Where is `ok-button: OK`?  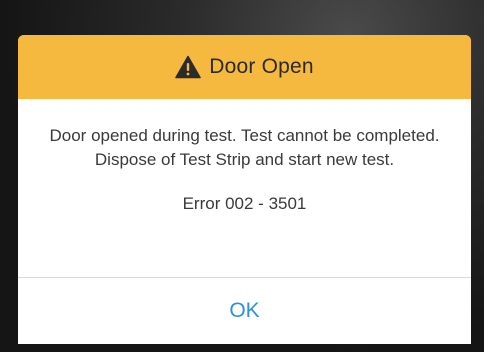 ok-button: OK is located at coordinates (244, 311).